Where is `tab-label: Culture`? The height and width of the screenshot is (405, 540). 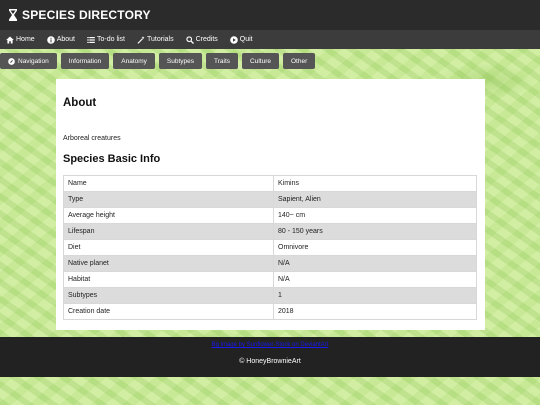
tab-label: Culture is located at coordinates (260, 61).